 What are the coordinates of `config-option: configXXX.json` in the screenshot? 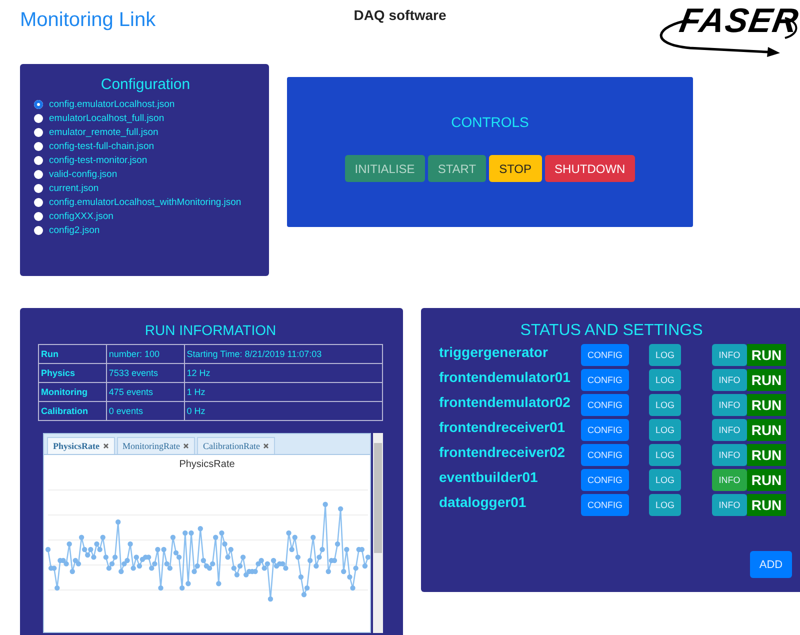 It's located at (145, 216).